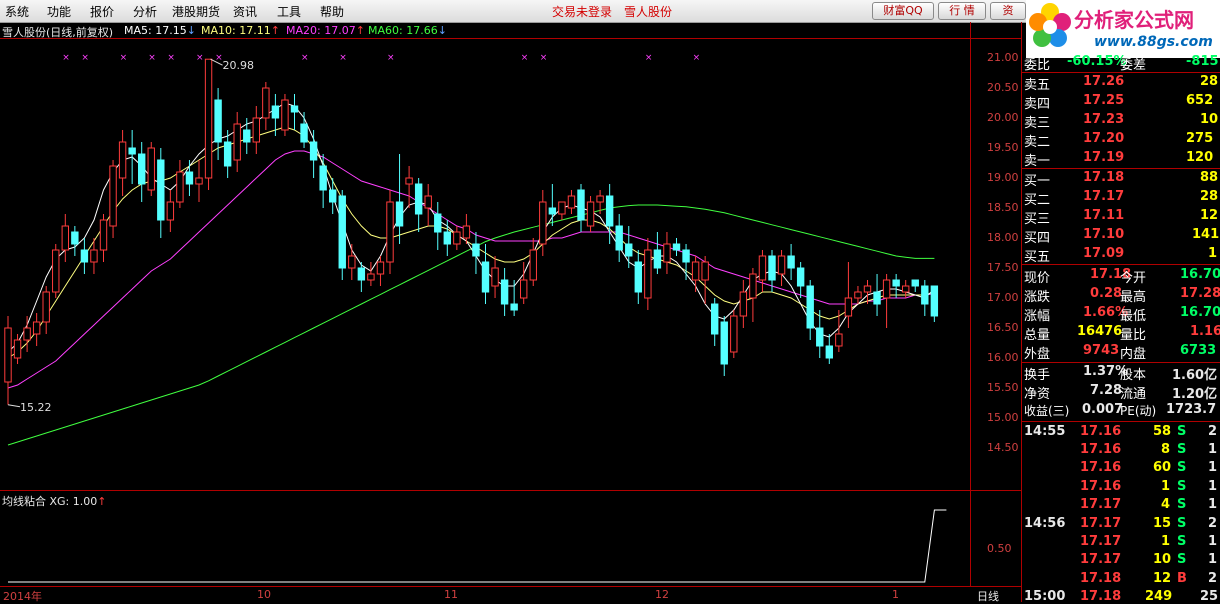 This screenshot has height=604, width=1220. What do you see at coordinates (1209, 215) in the screenshot?
I see `bid-volume: 12` at bounding box center [1209, 215].